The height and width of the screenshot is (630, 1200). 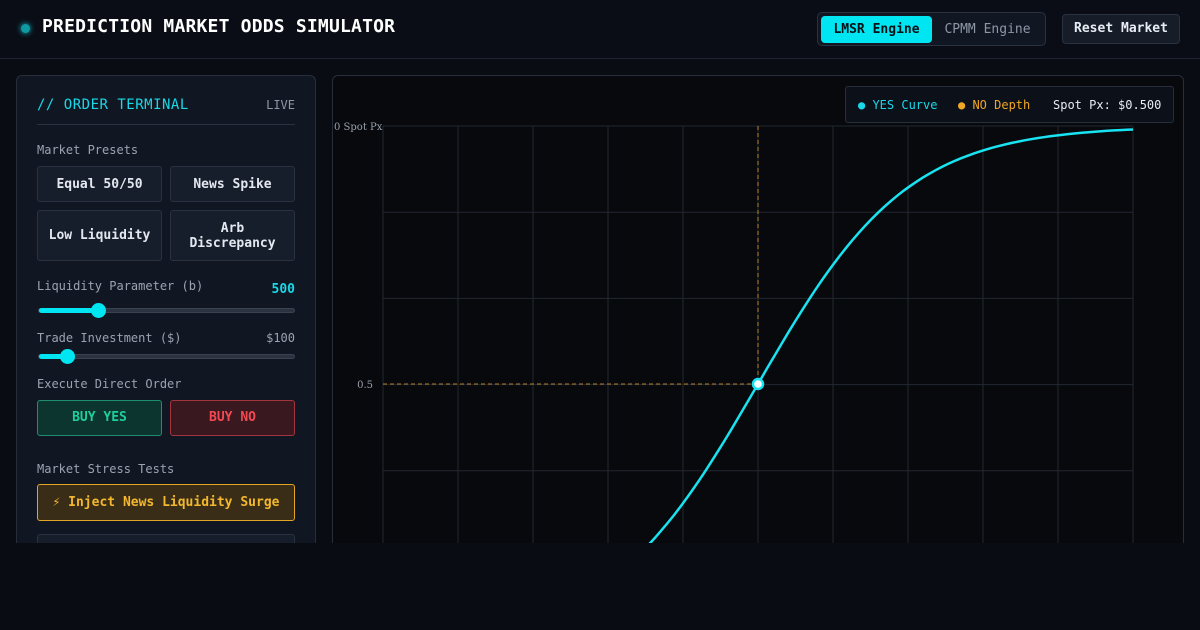 What do you see at coordinates (99, 184) in the screenshot?
I see `preset-equal-button: Equal 50/50` at bounding box center [99, 184].